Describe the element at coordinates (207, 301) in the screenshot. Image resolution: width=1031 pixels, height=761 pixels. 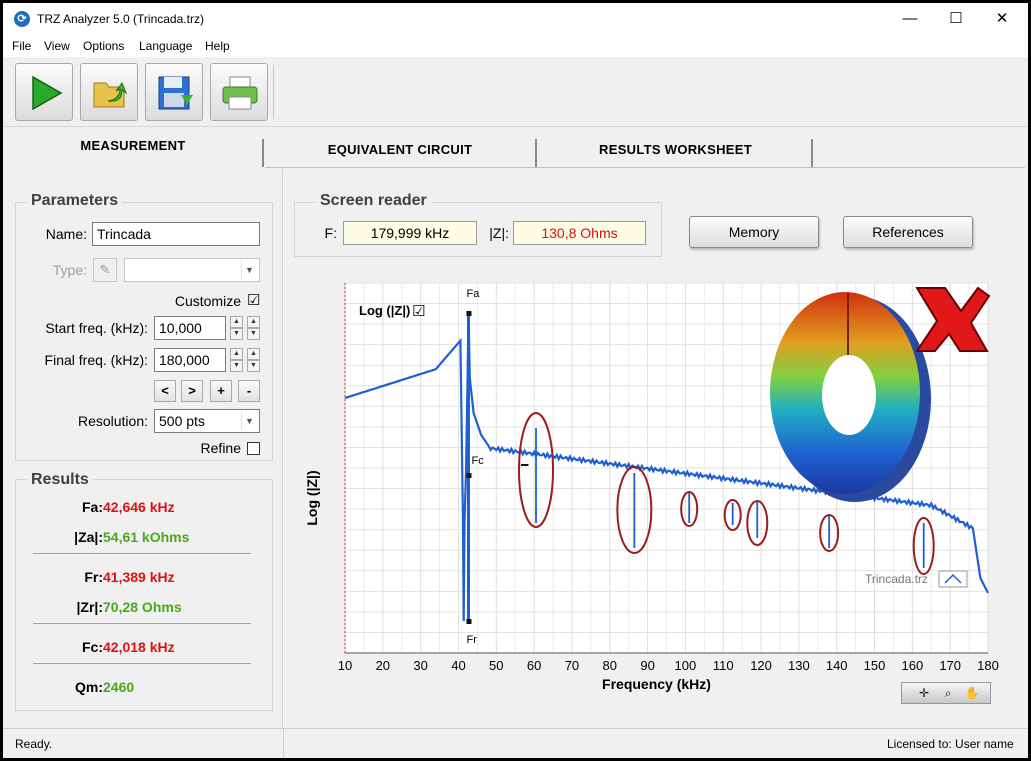
I see `customize-label: Customize` at that location.